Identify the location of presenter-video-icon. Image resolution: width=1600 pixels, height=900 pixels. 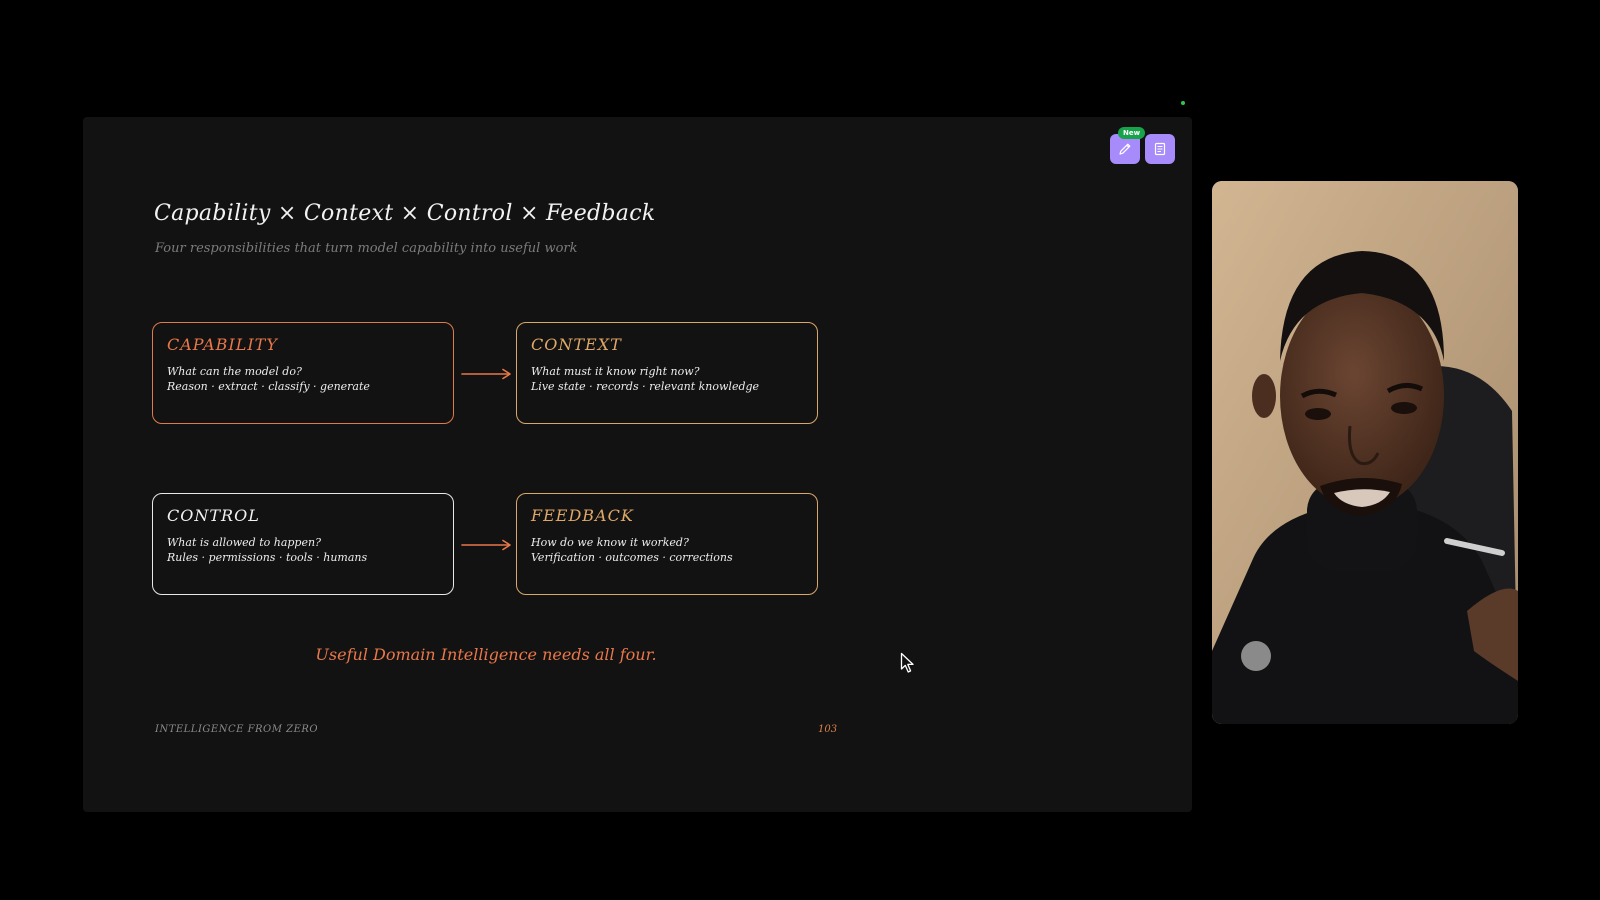
(1365, 452).